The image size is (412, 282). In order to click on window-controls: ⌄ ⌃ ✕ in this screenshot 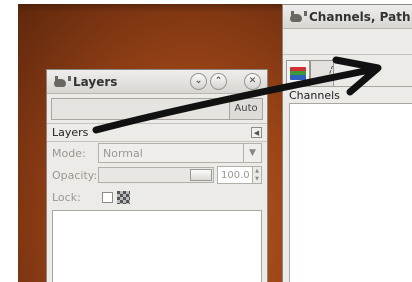, I will do `click(225, 81)`.